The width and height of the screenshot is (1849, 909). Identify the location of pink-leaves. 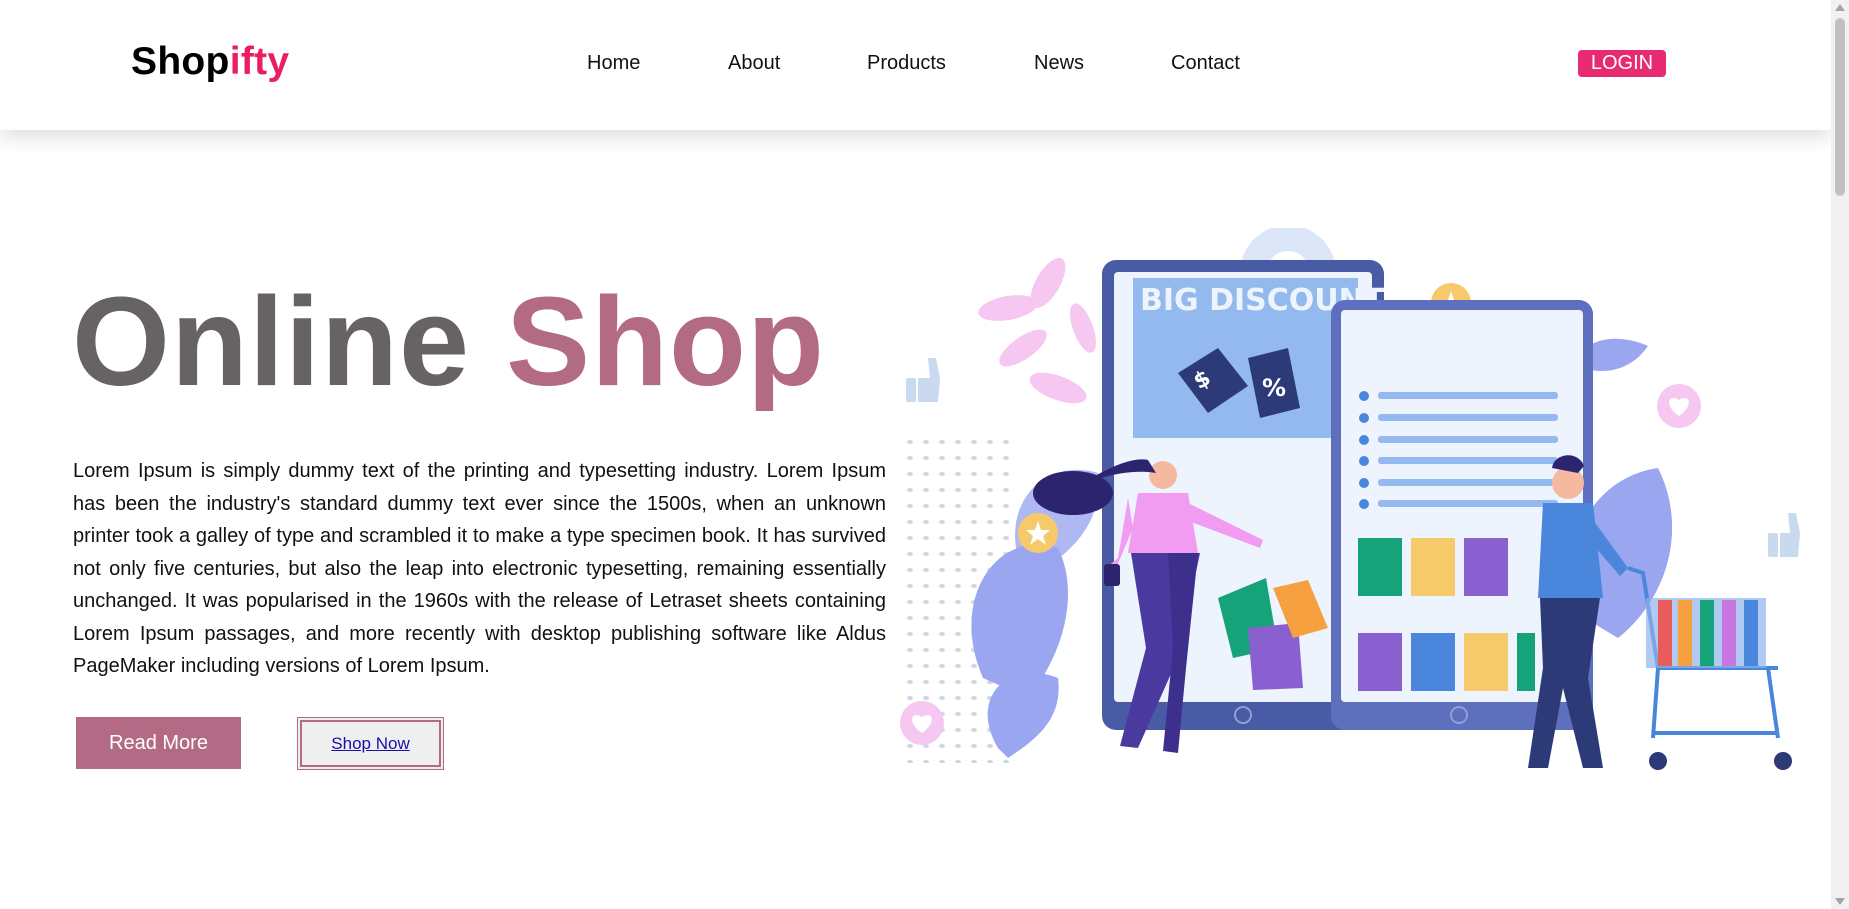
(1037, 331).